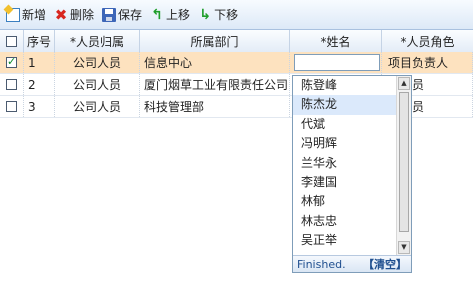  I want to click on header-dept: 所属部门, so click(215, 41).